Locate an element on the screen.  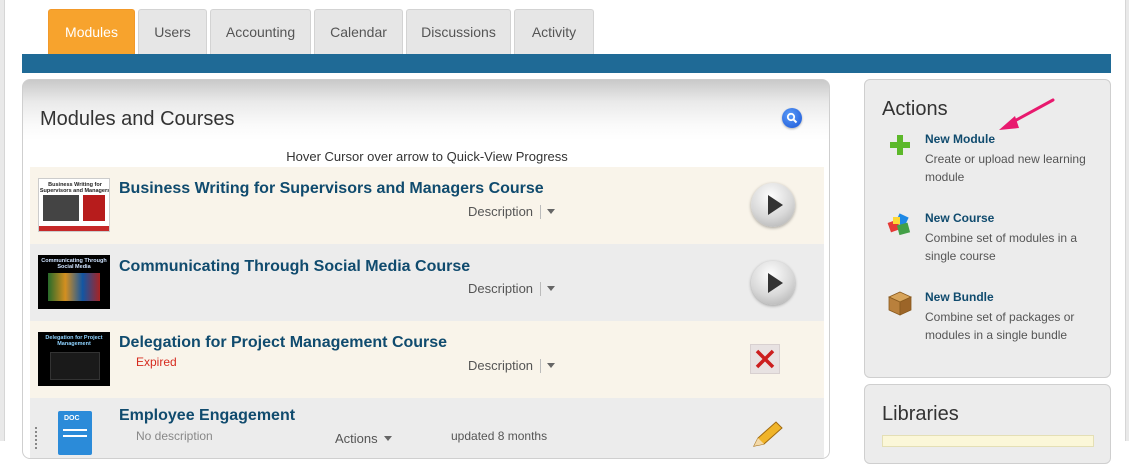
search-icon is located at coordinates (792, 118).